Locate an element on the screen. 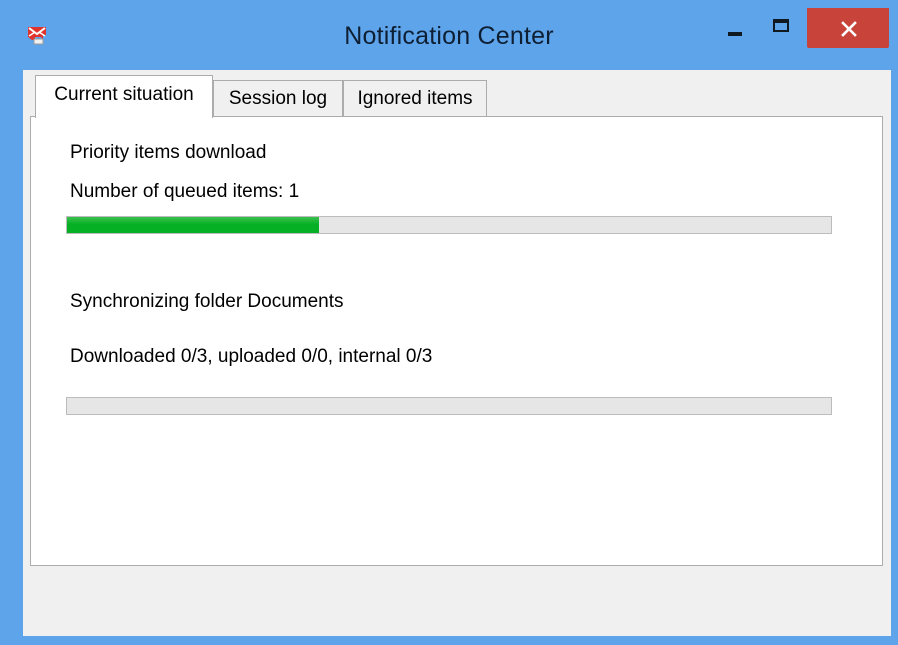  tab-current-situation: Current situation is located at coordinates (124, 96).